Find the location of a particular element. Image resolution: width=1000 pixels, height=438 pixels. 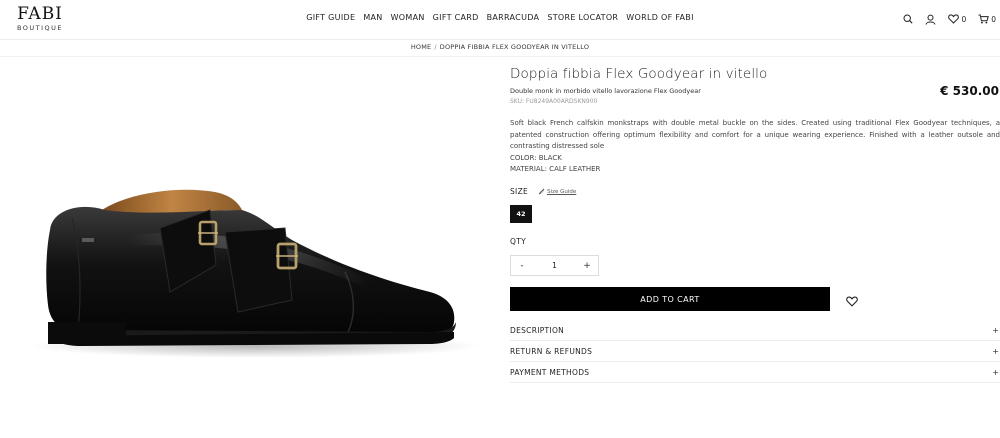

wishlist-button: 0 is located at coordinates (957, 19).